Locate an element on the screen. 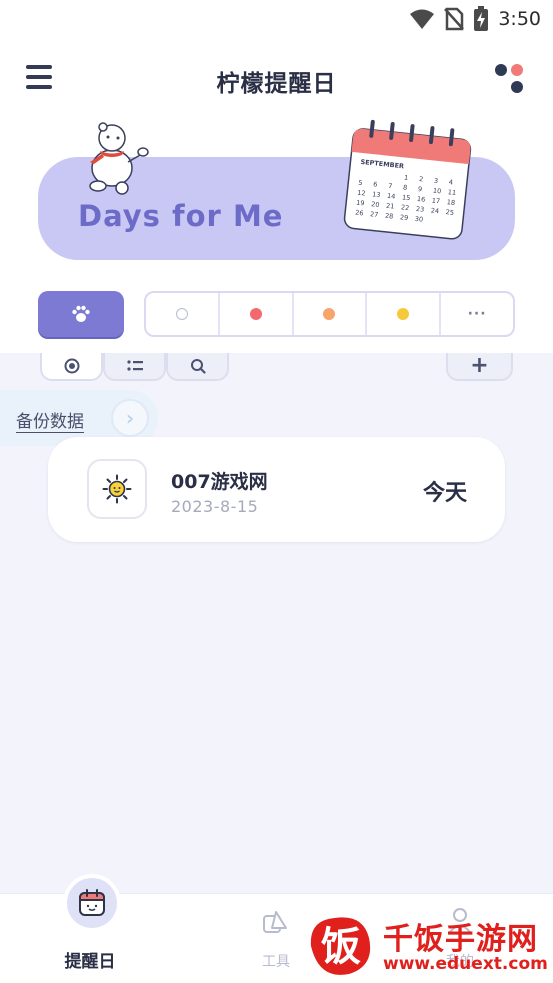  event-title: 007游戏网 is located at coordinates (219, 482).